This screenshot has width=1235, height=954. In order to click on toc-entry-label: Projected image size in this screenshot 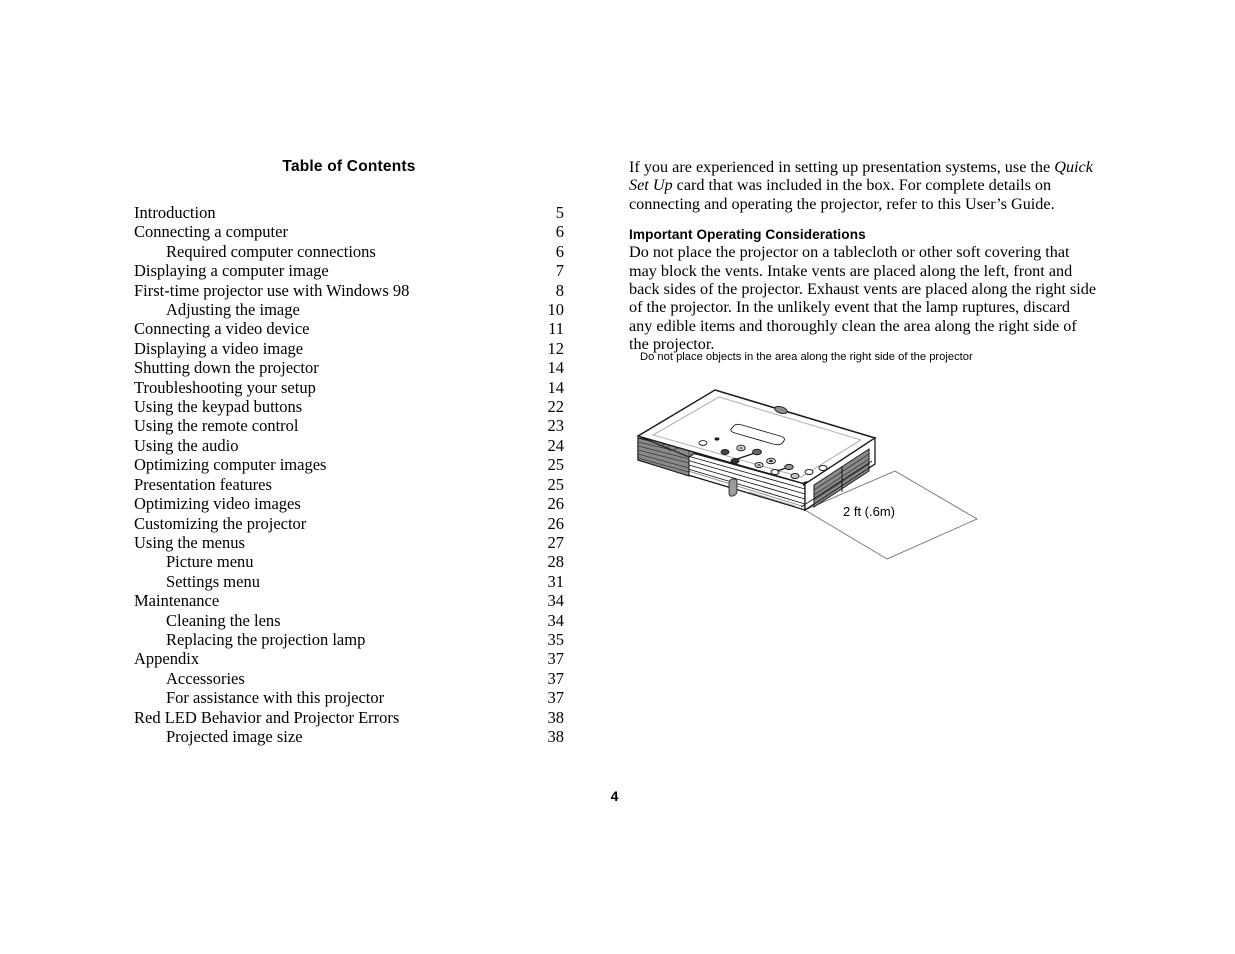, I will do `click(234, 736)`.